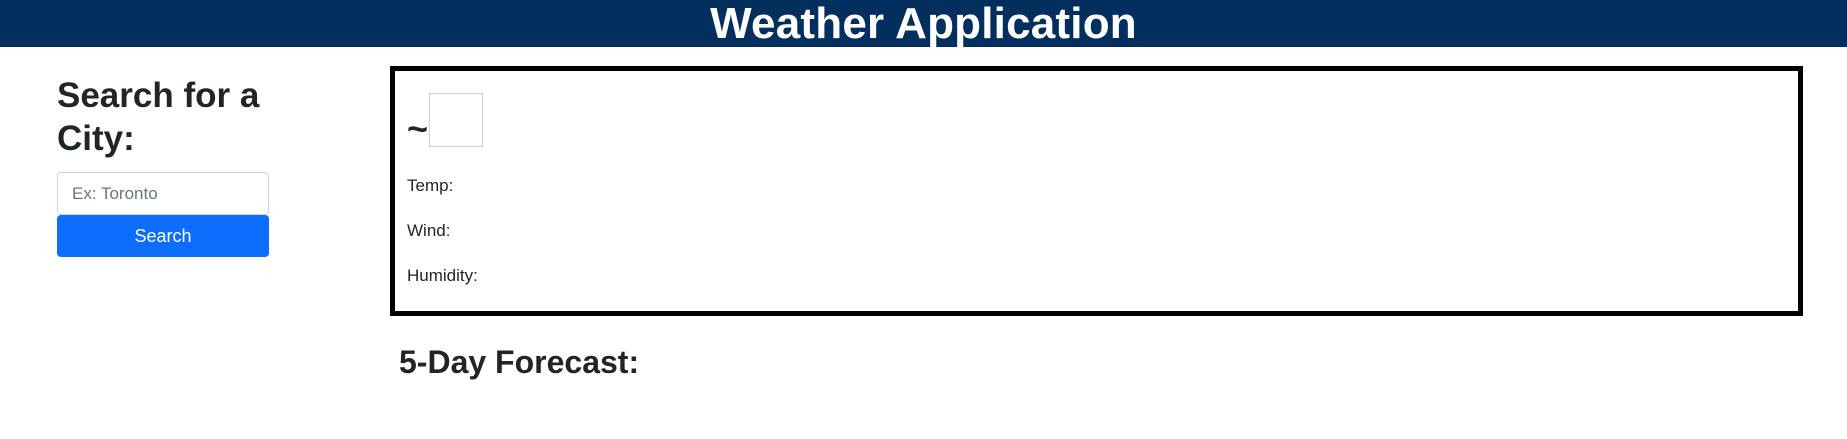 This screenshot has width=1847, height=439. I want to click on forecast-title: 5-Day Forecast:, so click(519, 362).